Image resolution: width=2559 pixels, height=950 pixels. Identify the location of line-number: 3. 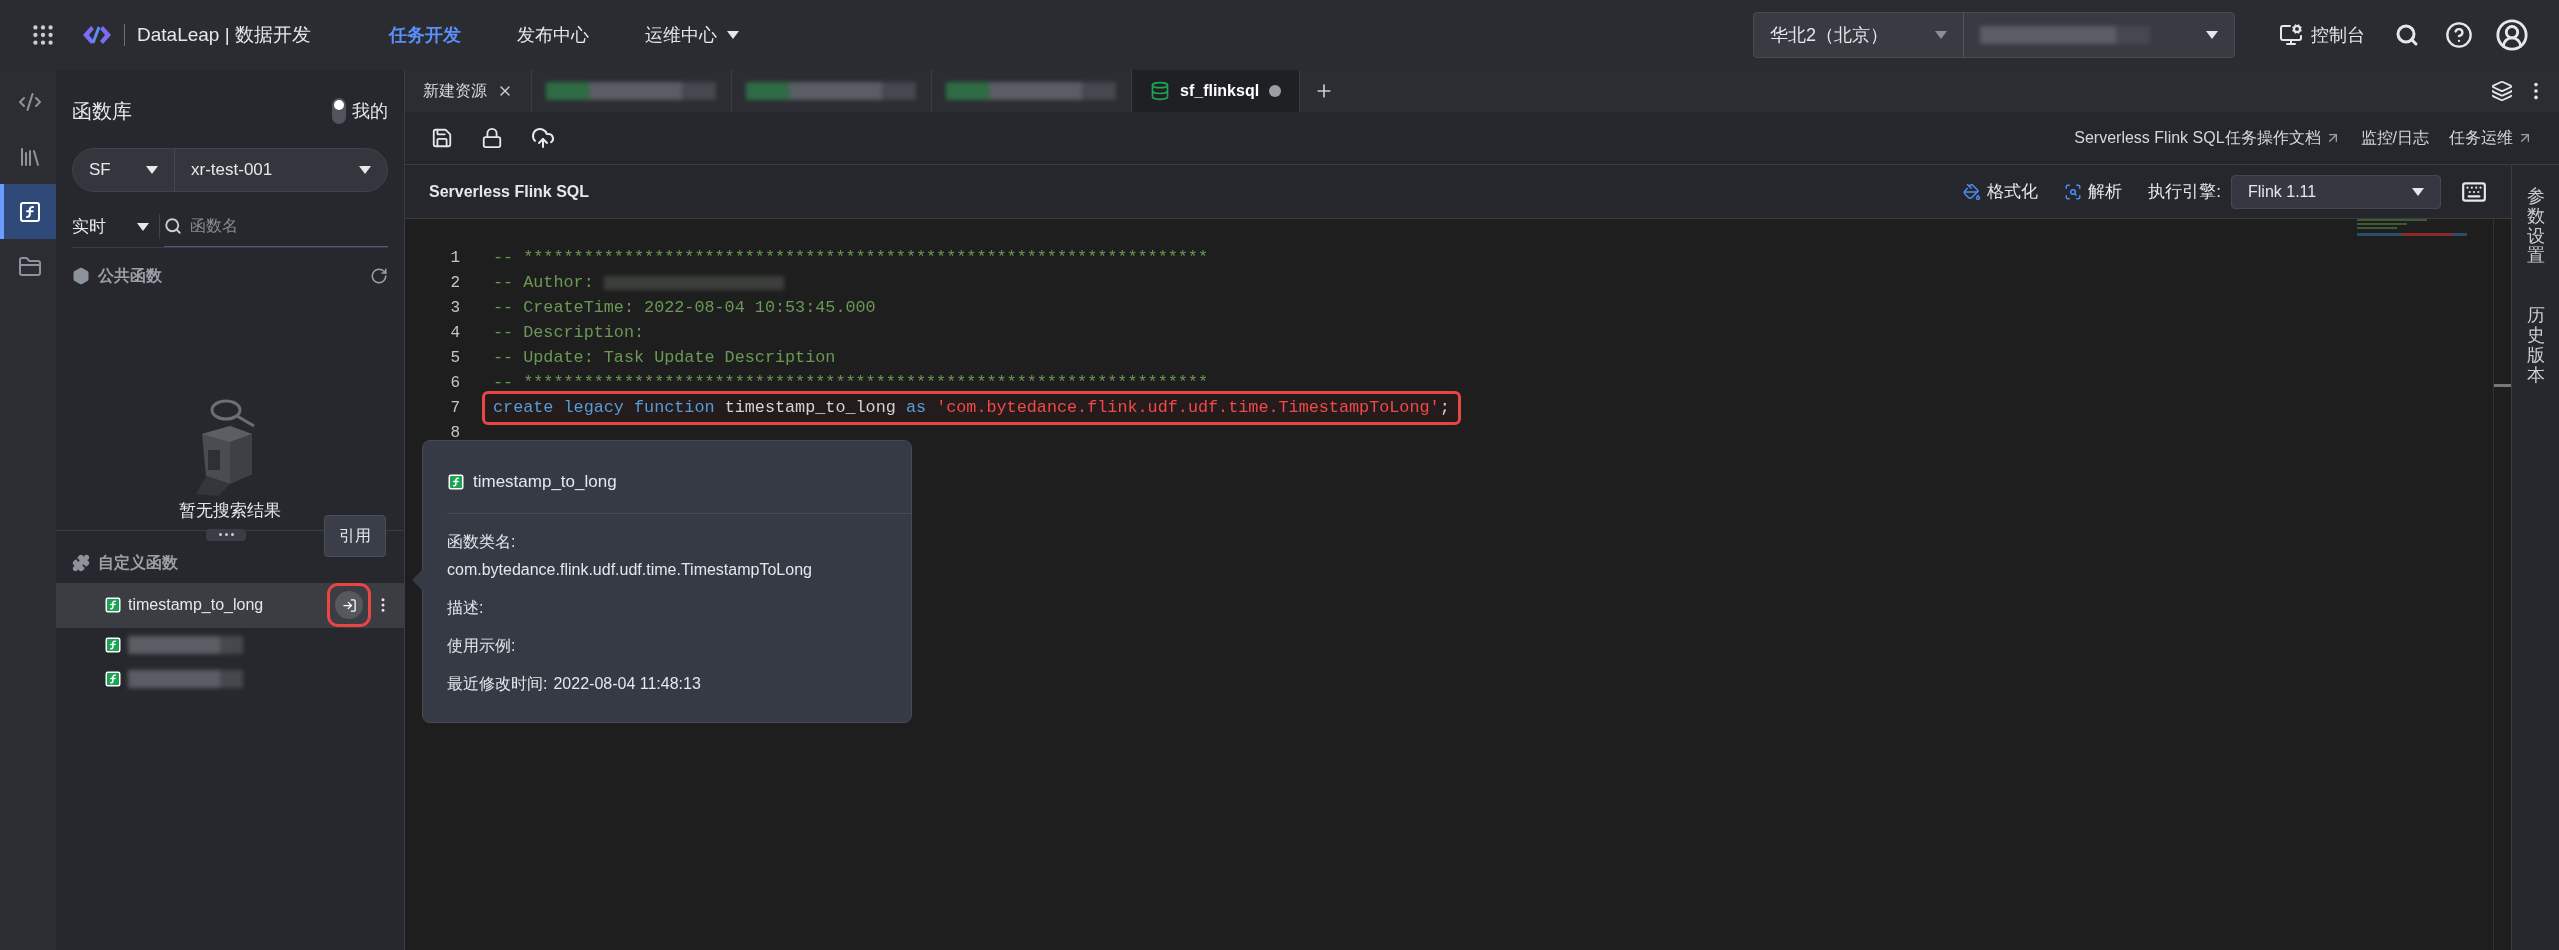
(454, 308).